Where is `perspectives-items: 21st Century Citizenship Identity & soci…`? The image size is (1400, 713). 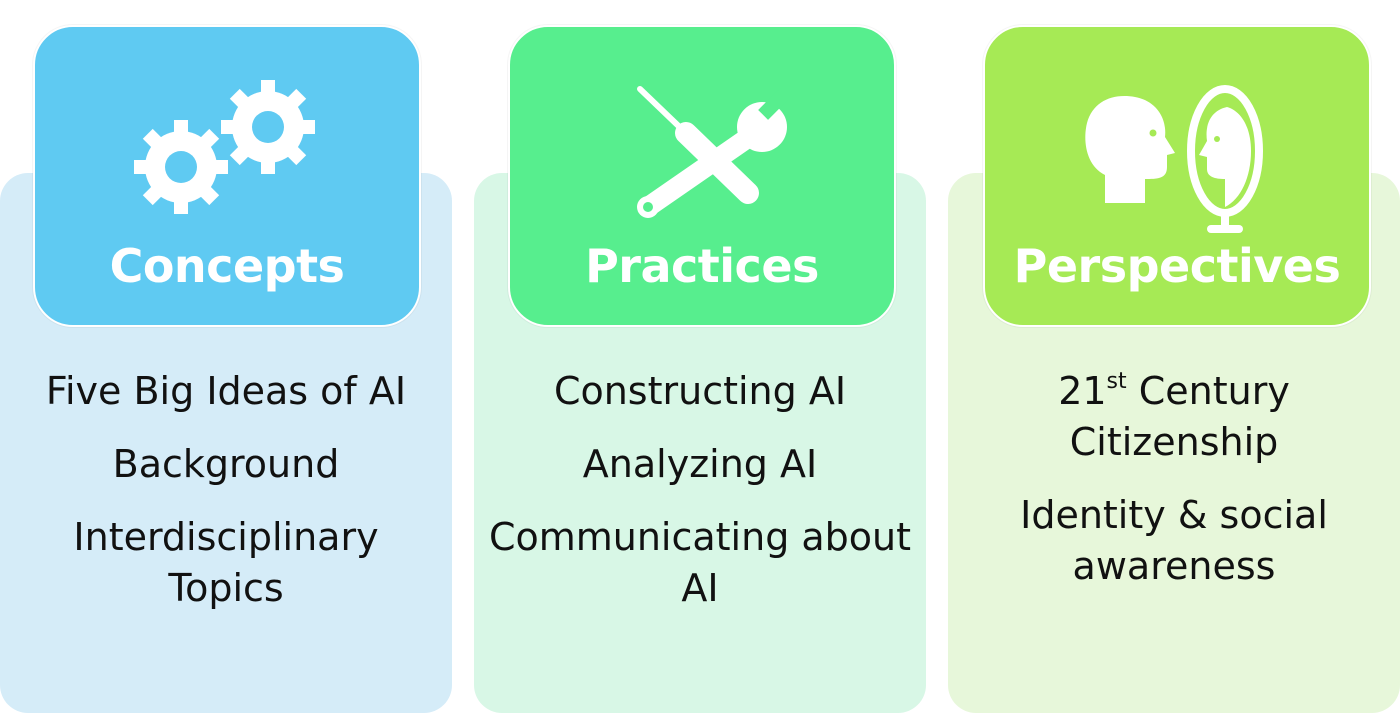
perspectives-items: 21st Century Citizenship Identity & soci… is located at coordinates (1174, 490).